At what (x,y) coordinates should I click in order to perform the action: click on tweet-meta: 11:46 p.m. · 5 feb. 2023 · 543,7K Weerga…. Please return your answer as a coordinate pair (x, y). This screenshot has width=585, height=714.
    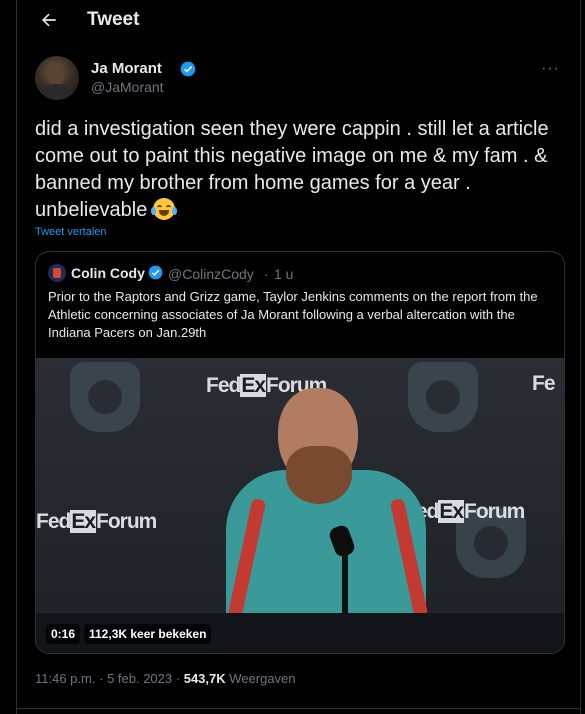
    Looking at the image, I should click on (165, 678).